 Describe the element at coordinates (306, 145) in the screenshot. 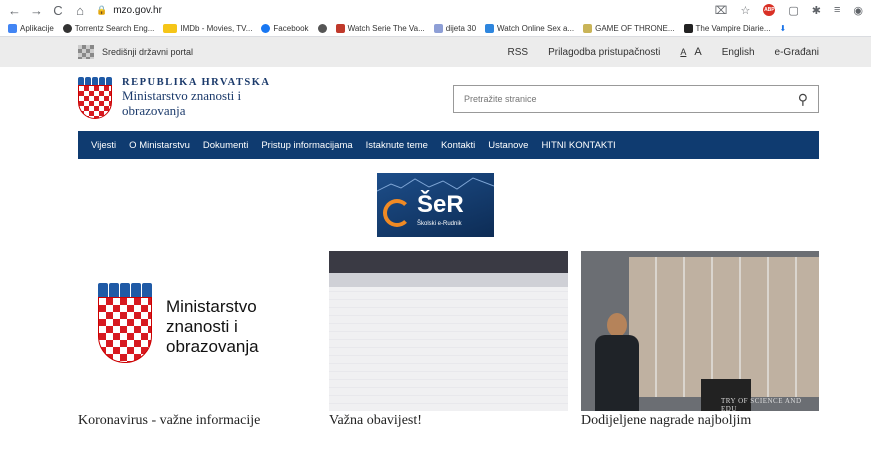

I see `nav-pristup-informacijama: Pristup informacijama` at that location.